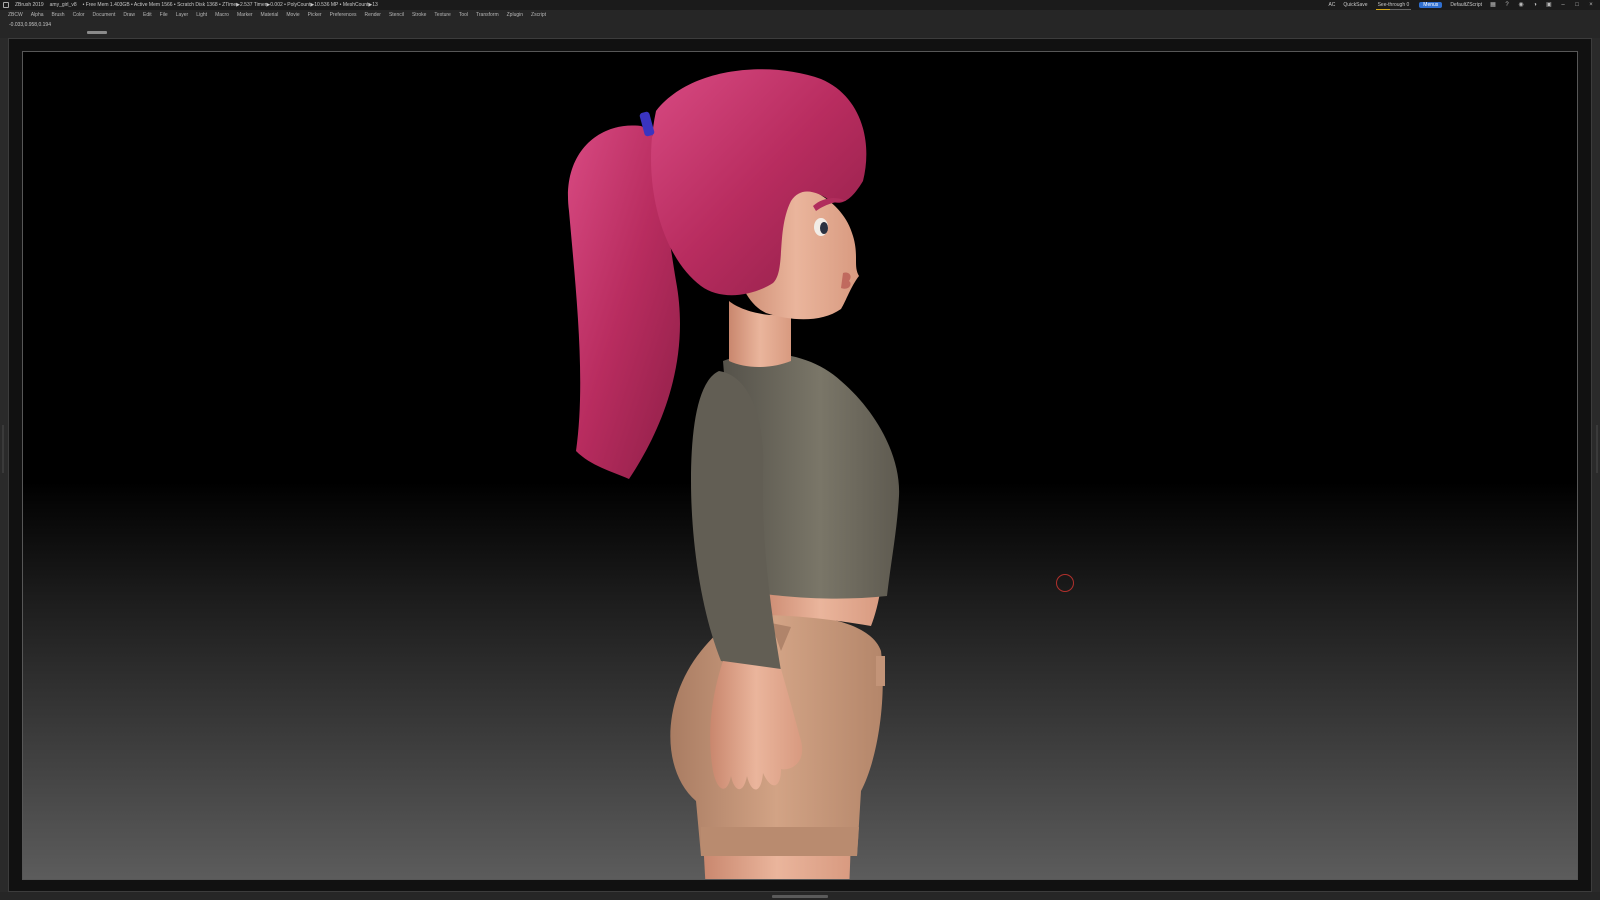 This screenshot has width=1600, height=900. I want to click on menu-item: Zplugin, so click(515, 15).